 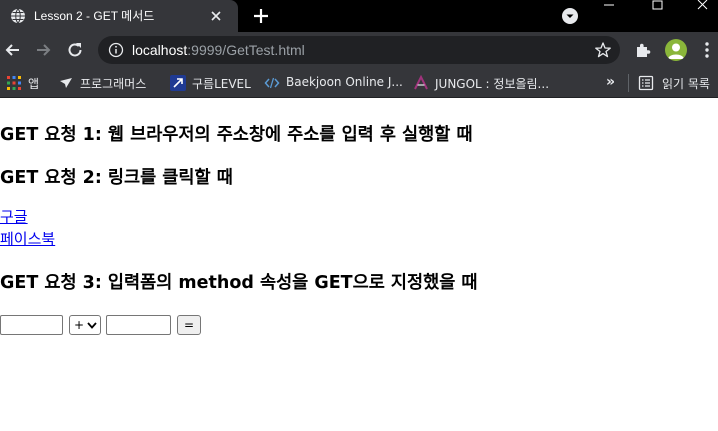 I want to click on programmers-icon, so click(x=66, y=83).